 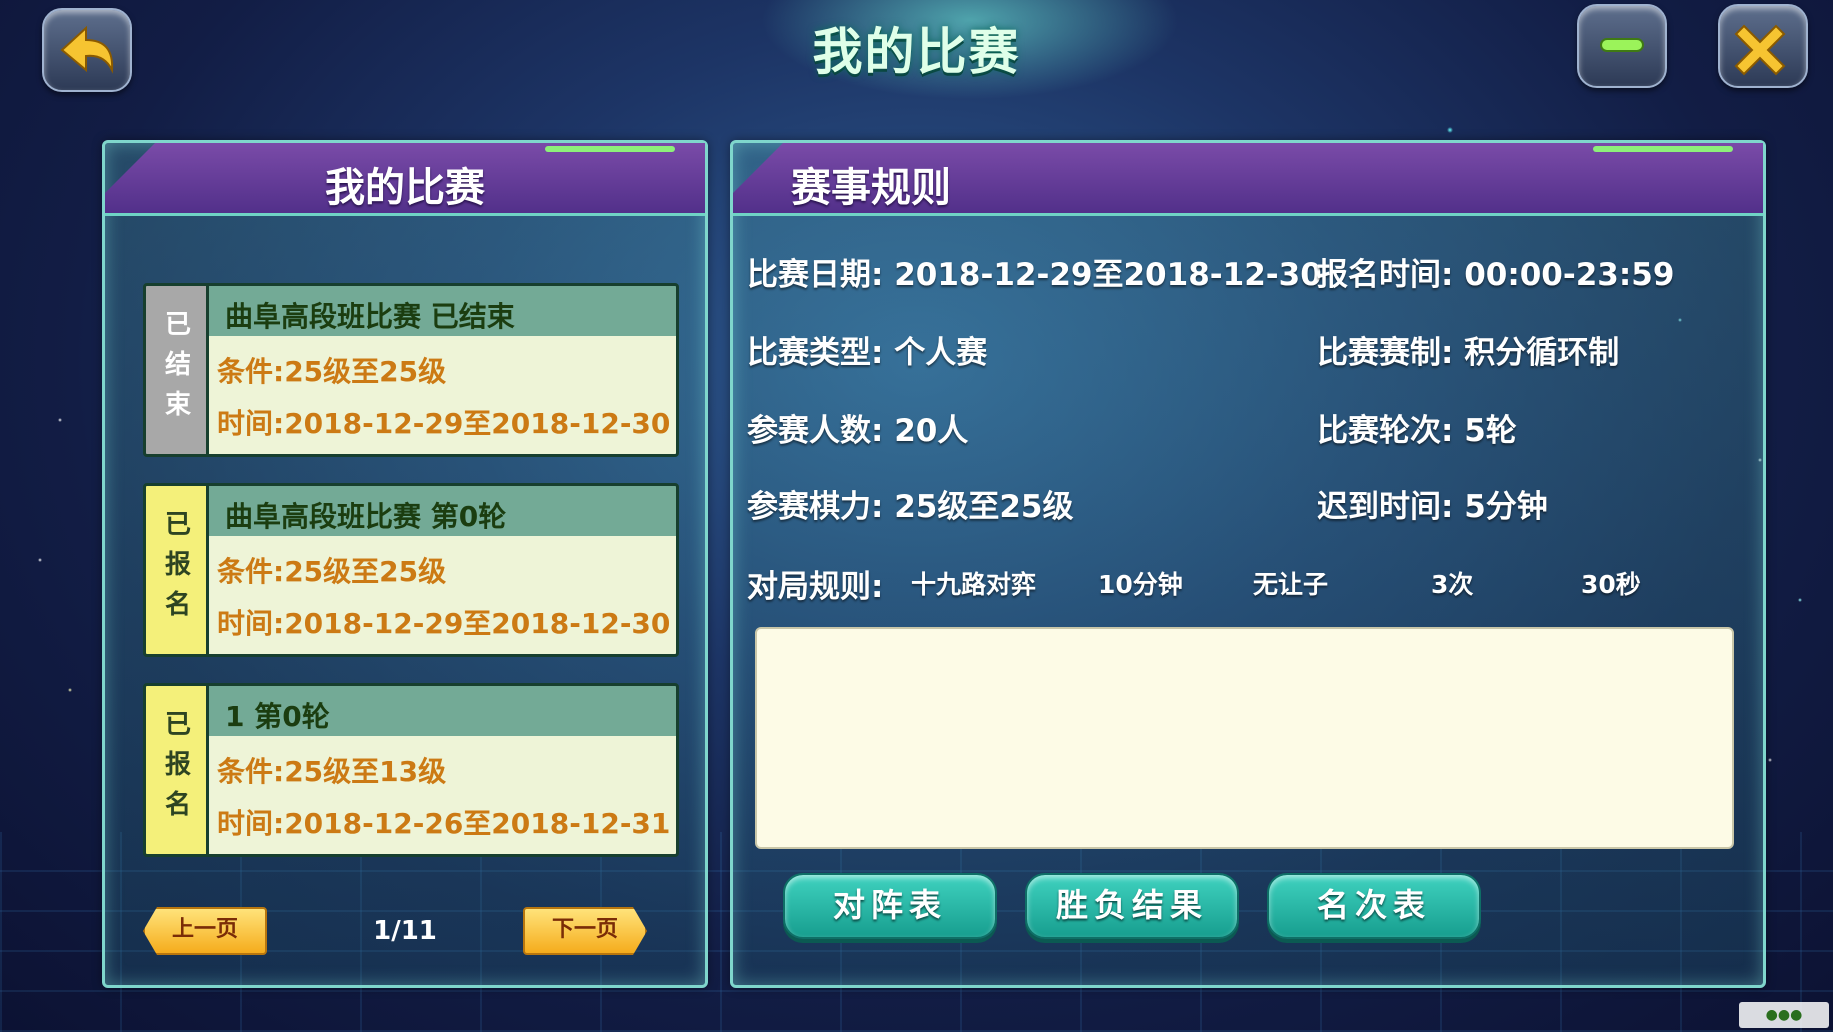 What do you see at coordinates (405, 931) in the screenshot?
I see `page-indicator: 1/11` at bounding box center [405, 931].